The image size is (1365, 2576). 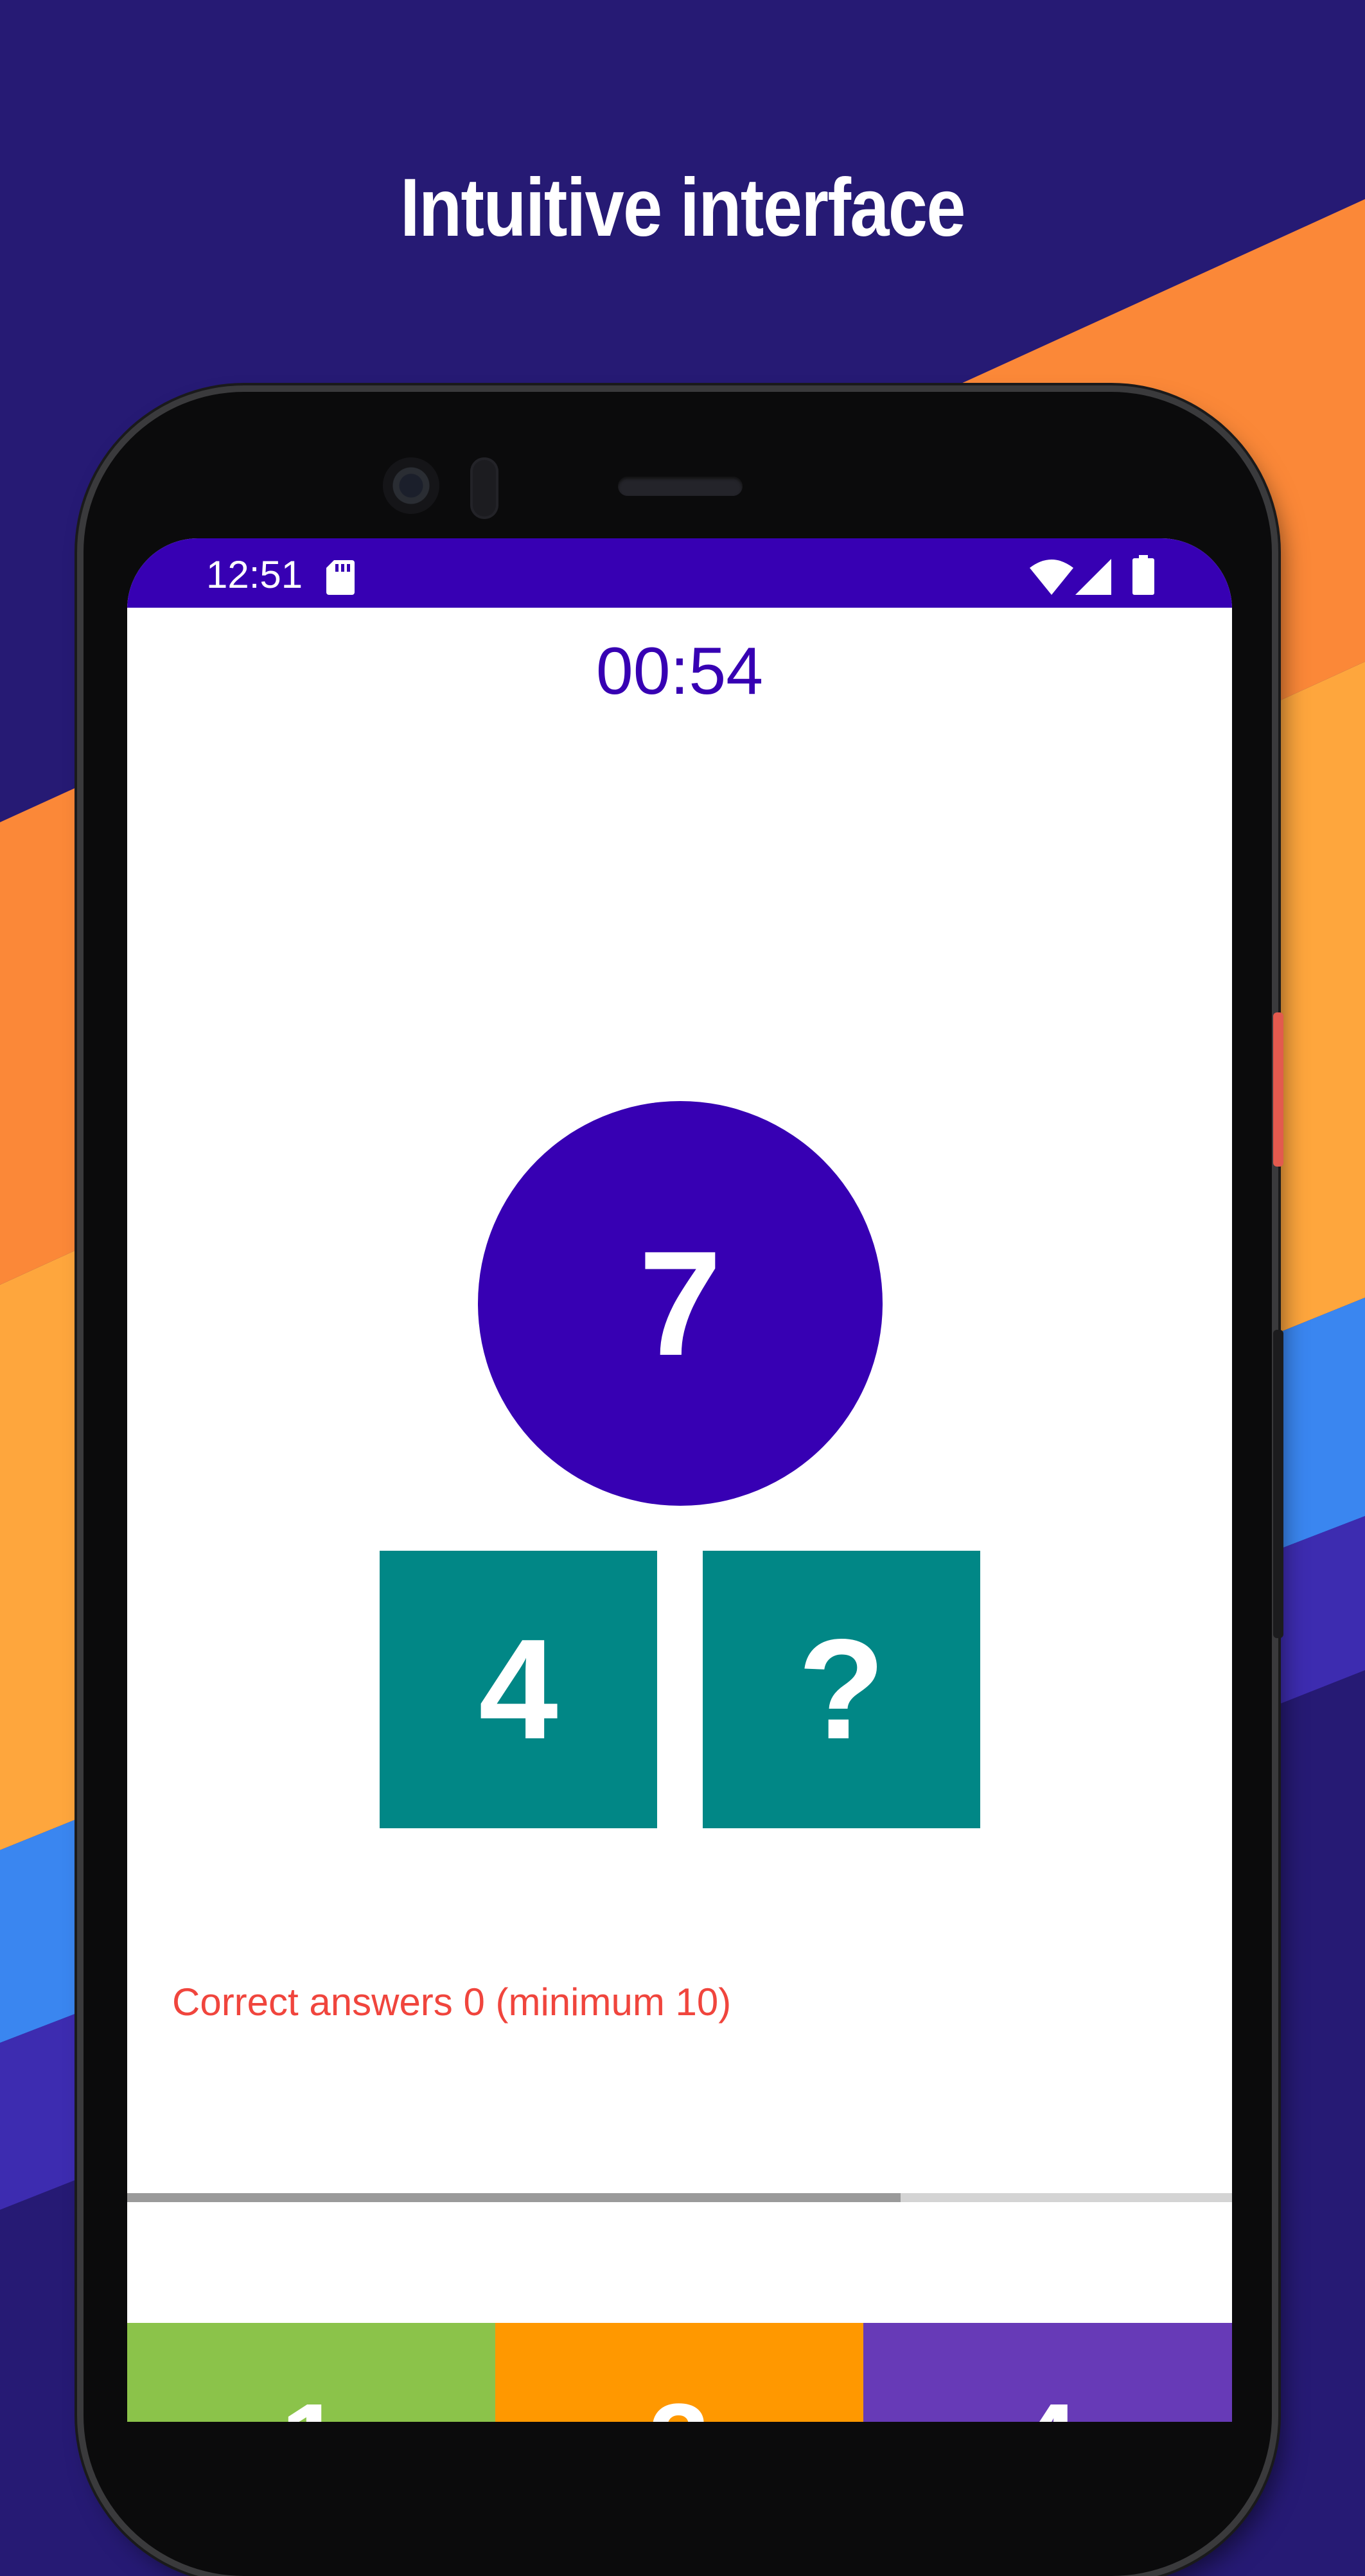 What do you see at coordinates (680, 486) in the screenshot?
I see `earpiece-speaker` at bounding box center [680, 486].